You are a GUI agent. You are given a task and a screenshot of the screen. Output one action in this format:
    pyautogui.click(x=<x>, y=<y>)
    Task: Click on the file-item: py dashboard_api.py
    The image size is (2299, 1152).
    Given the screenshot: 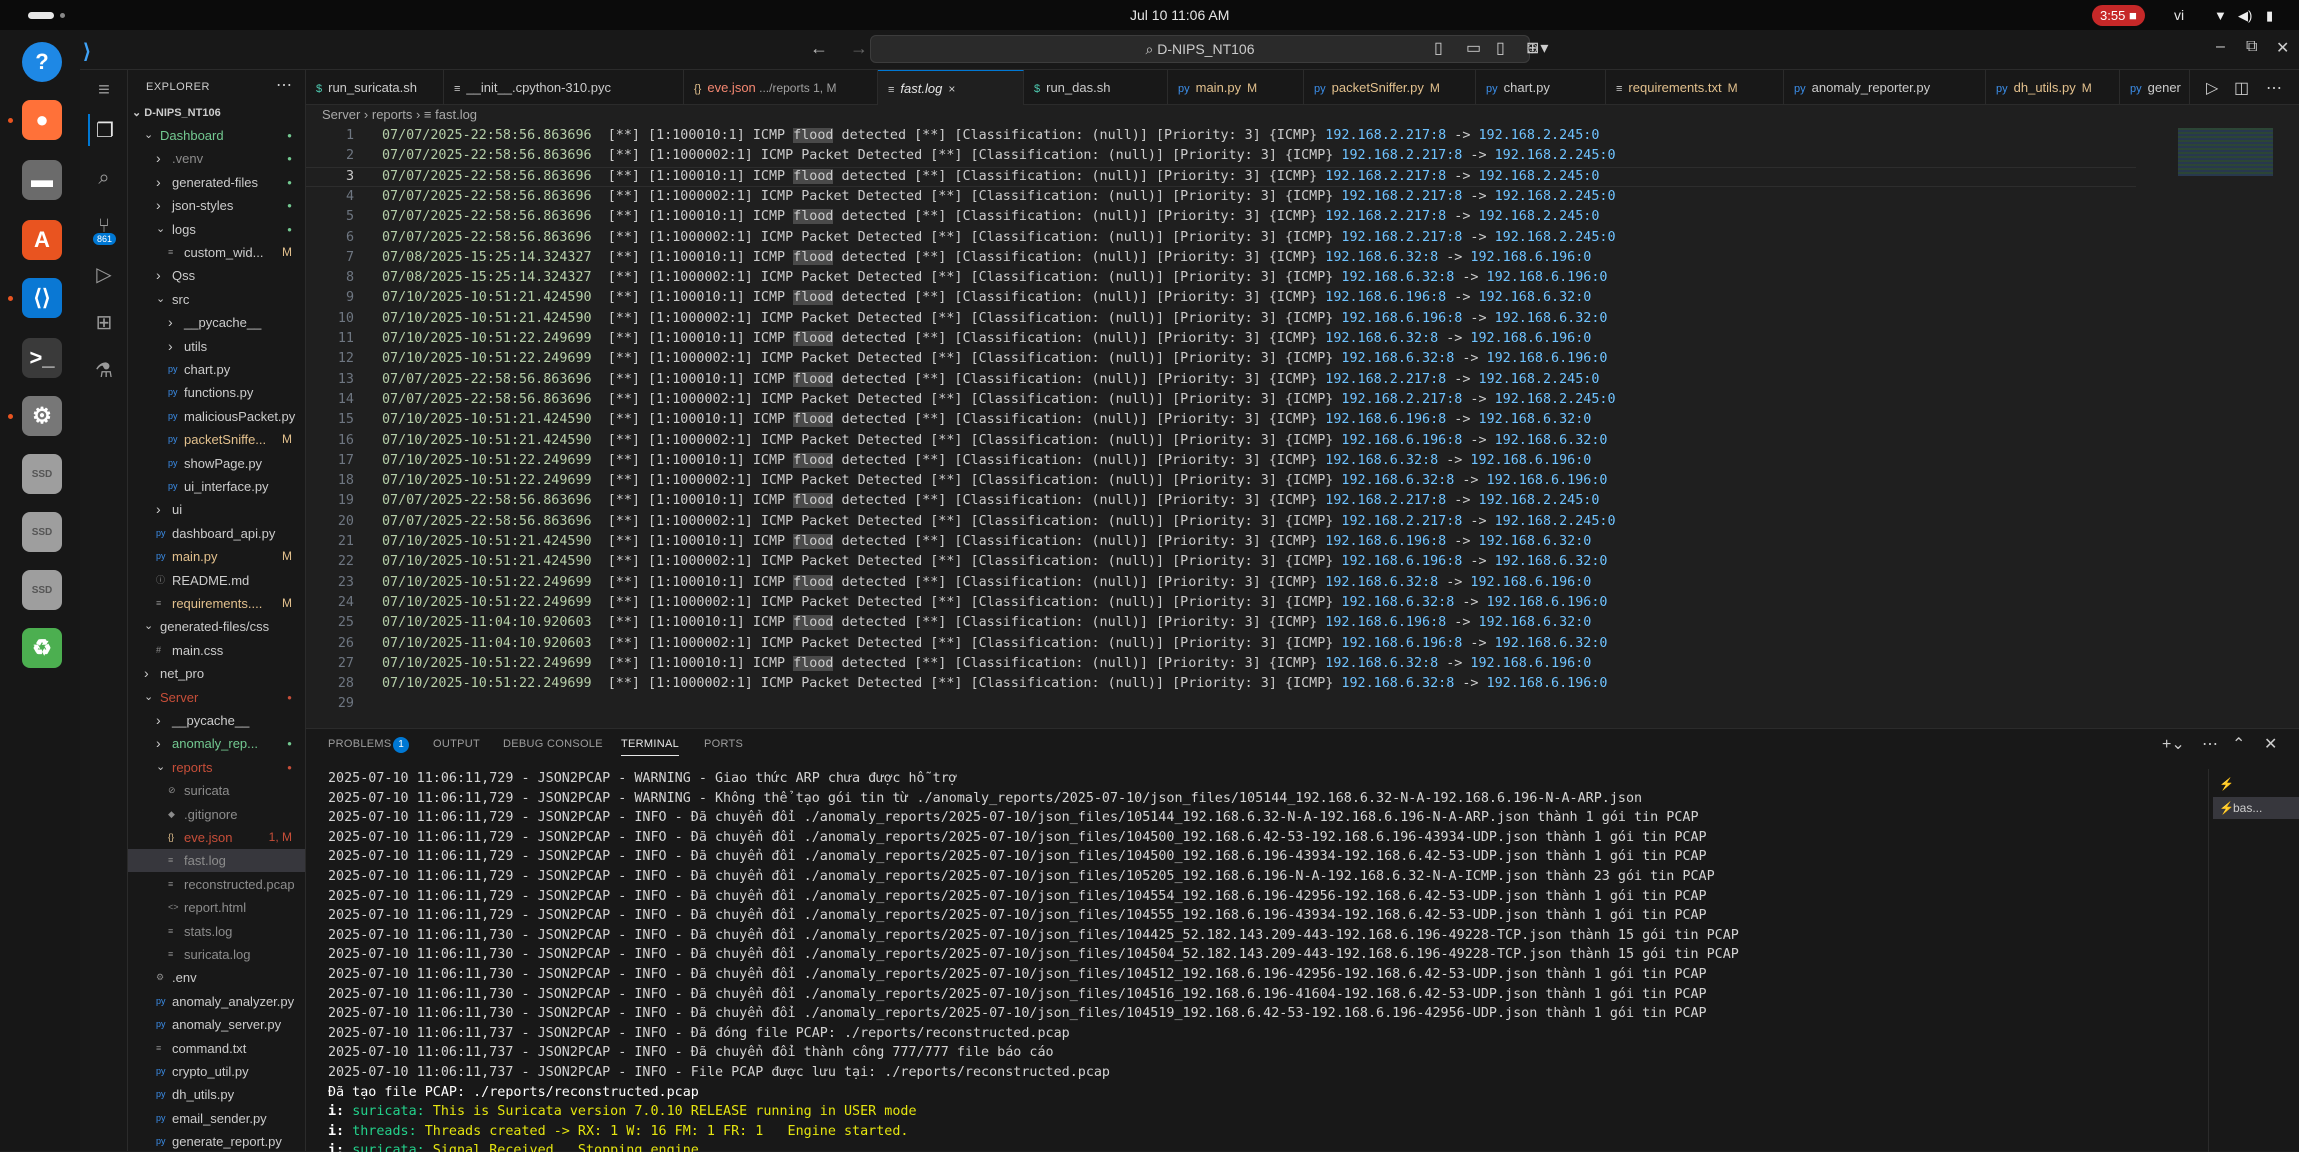 What is the action you would take?
    pyautogui.click(x=216, y=533)
    